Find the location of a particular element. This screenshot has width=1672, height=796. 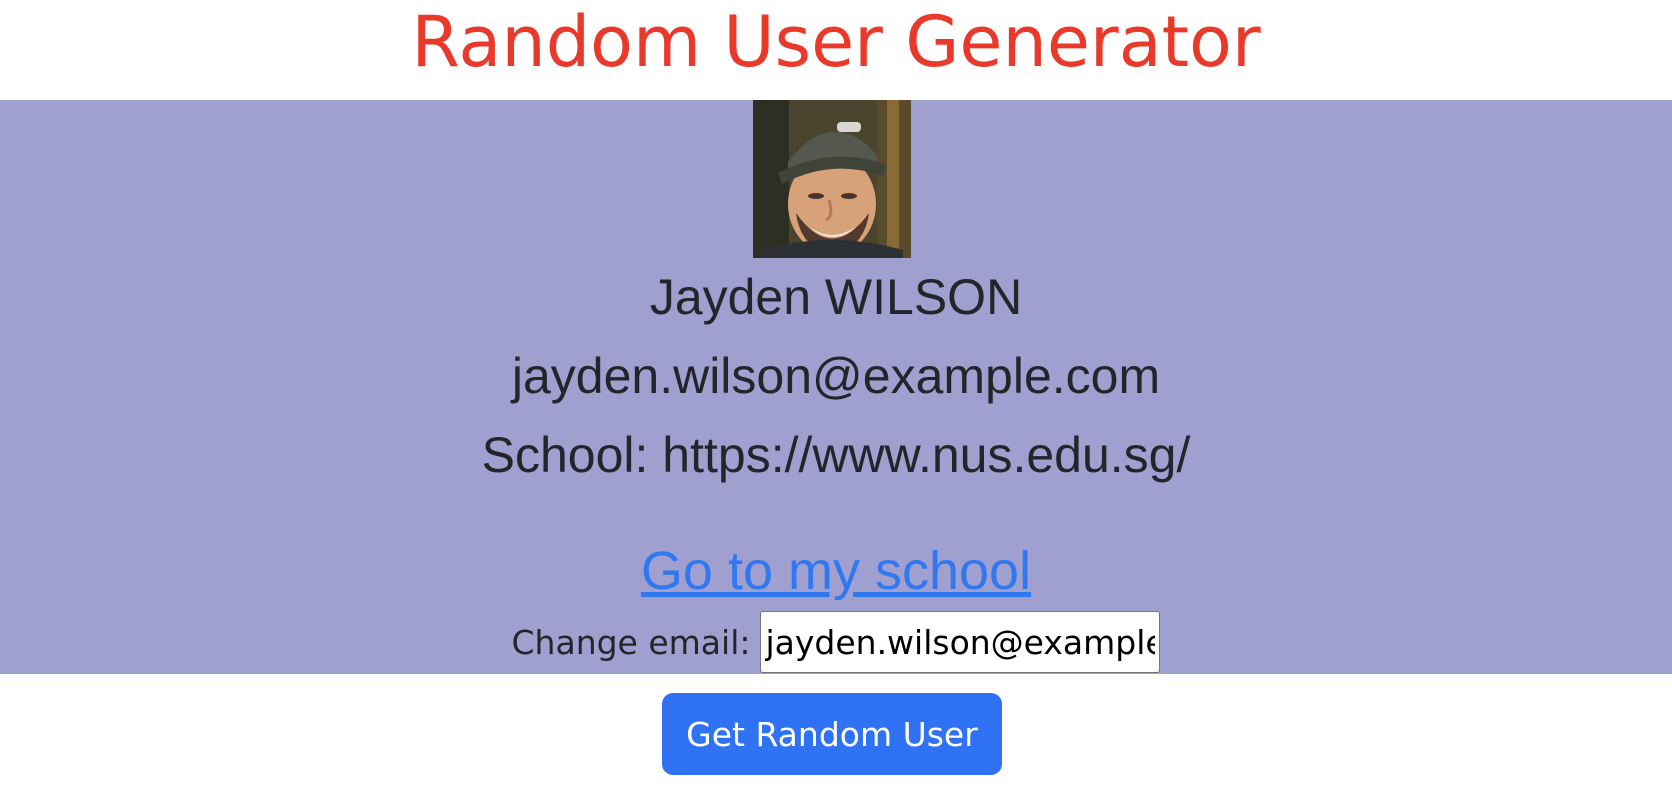

go-to-school-link: Go to my school is located at coordinates (836, 571).